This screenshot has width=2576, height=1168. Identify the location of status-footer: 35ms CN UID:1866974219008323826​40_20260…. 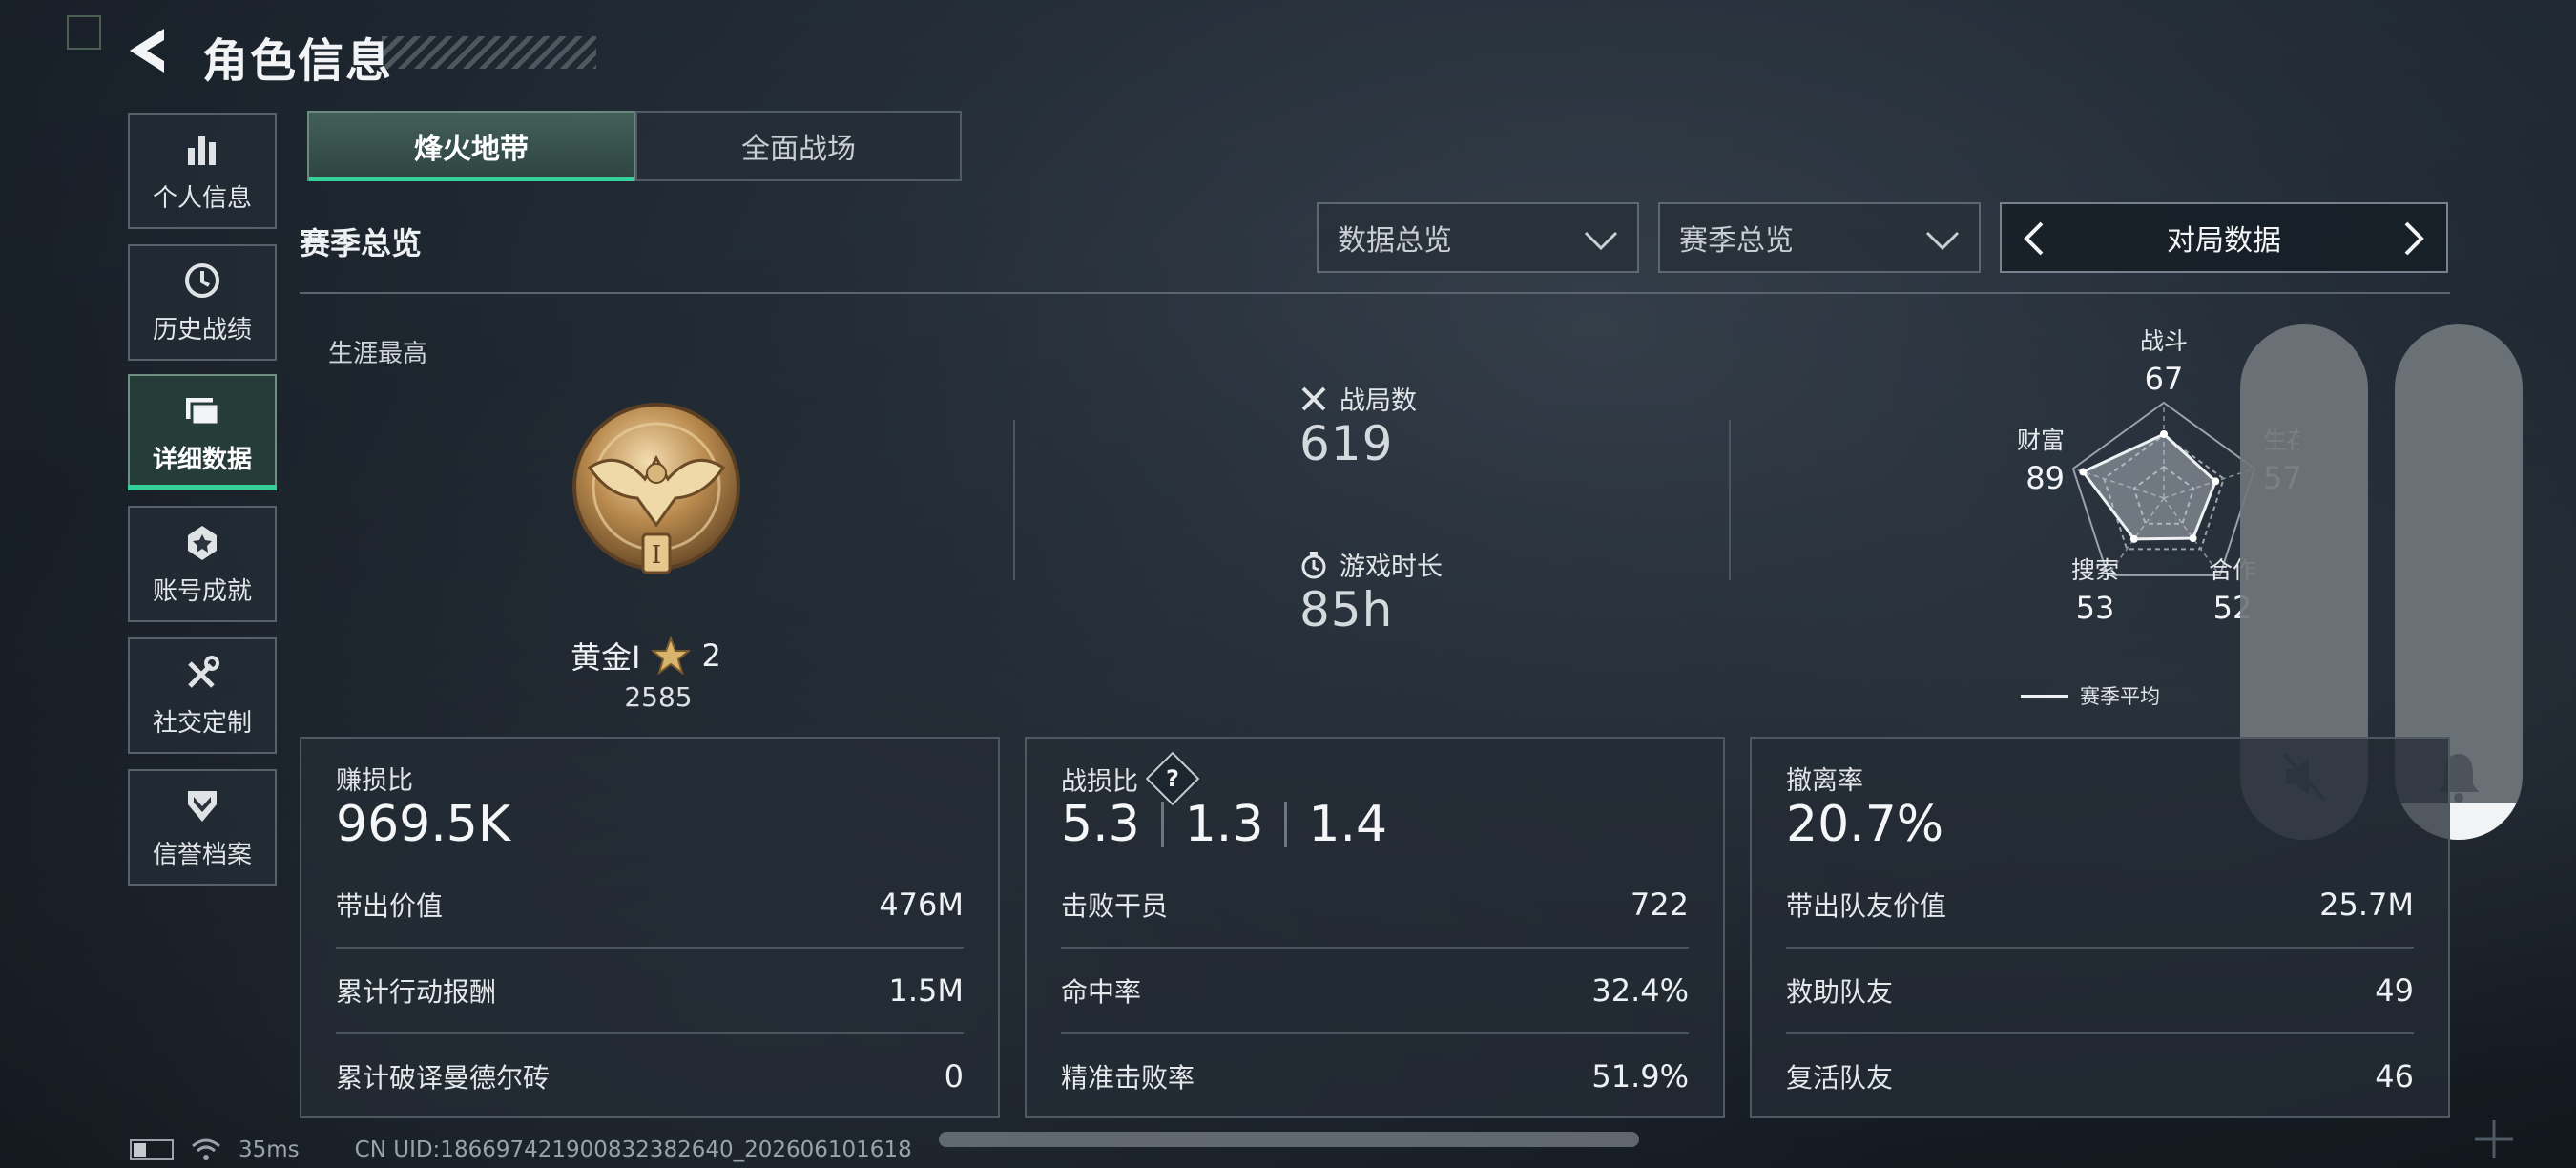
(521, 1149).